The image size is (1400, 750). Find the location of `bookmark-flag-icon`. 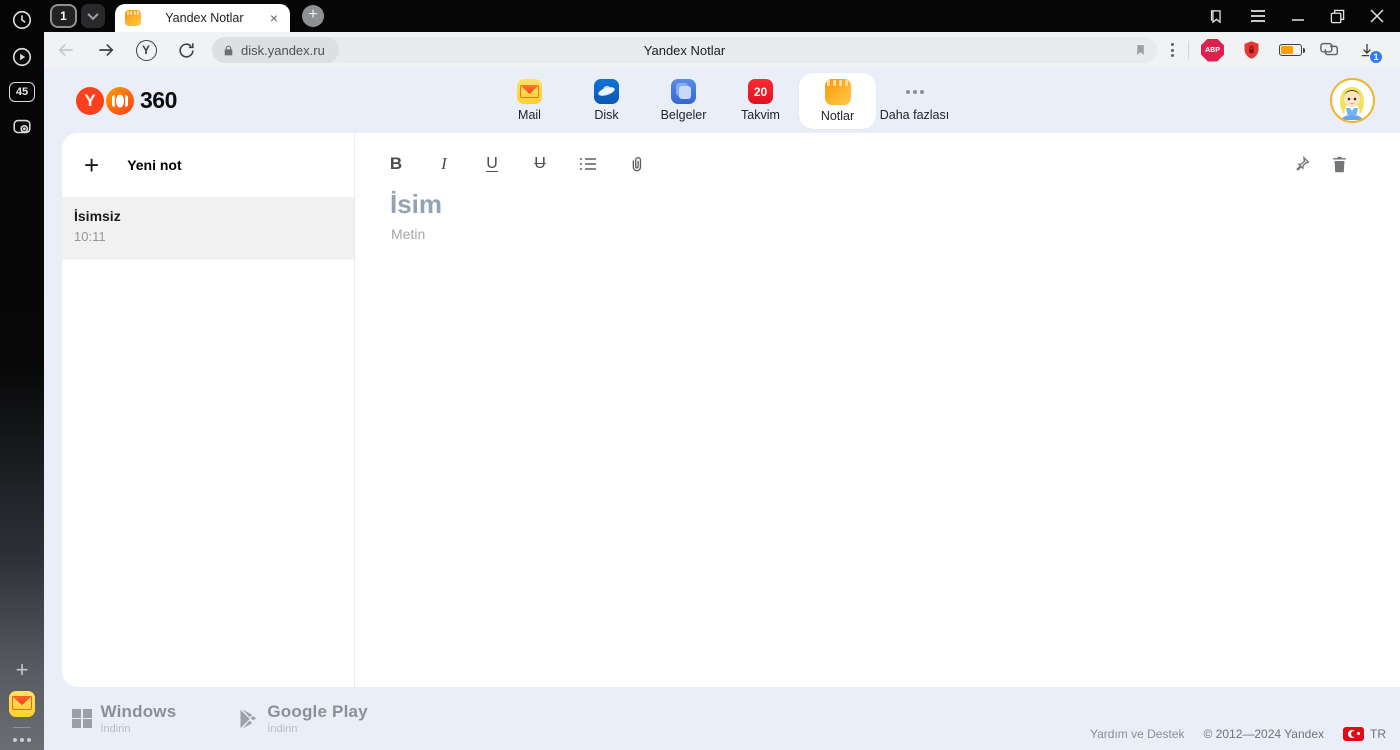

bookmark-flag-icon is located at coordinates (1140, 50).